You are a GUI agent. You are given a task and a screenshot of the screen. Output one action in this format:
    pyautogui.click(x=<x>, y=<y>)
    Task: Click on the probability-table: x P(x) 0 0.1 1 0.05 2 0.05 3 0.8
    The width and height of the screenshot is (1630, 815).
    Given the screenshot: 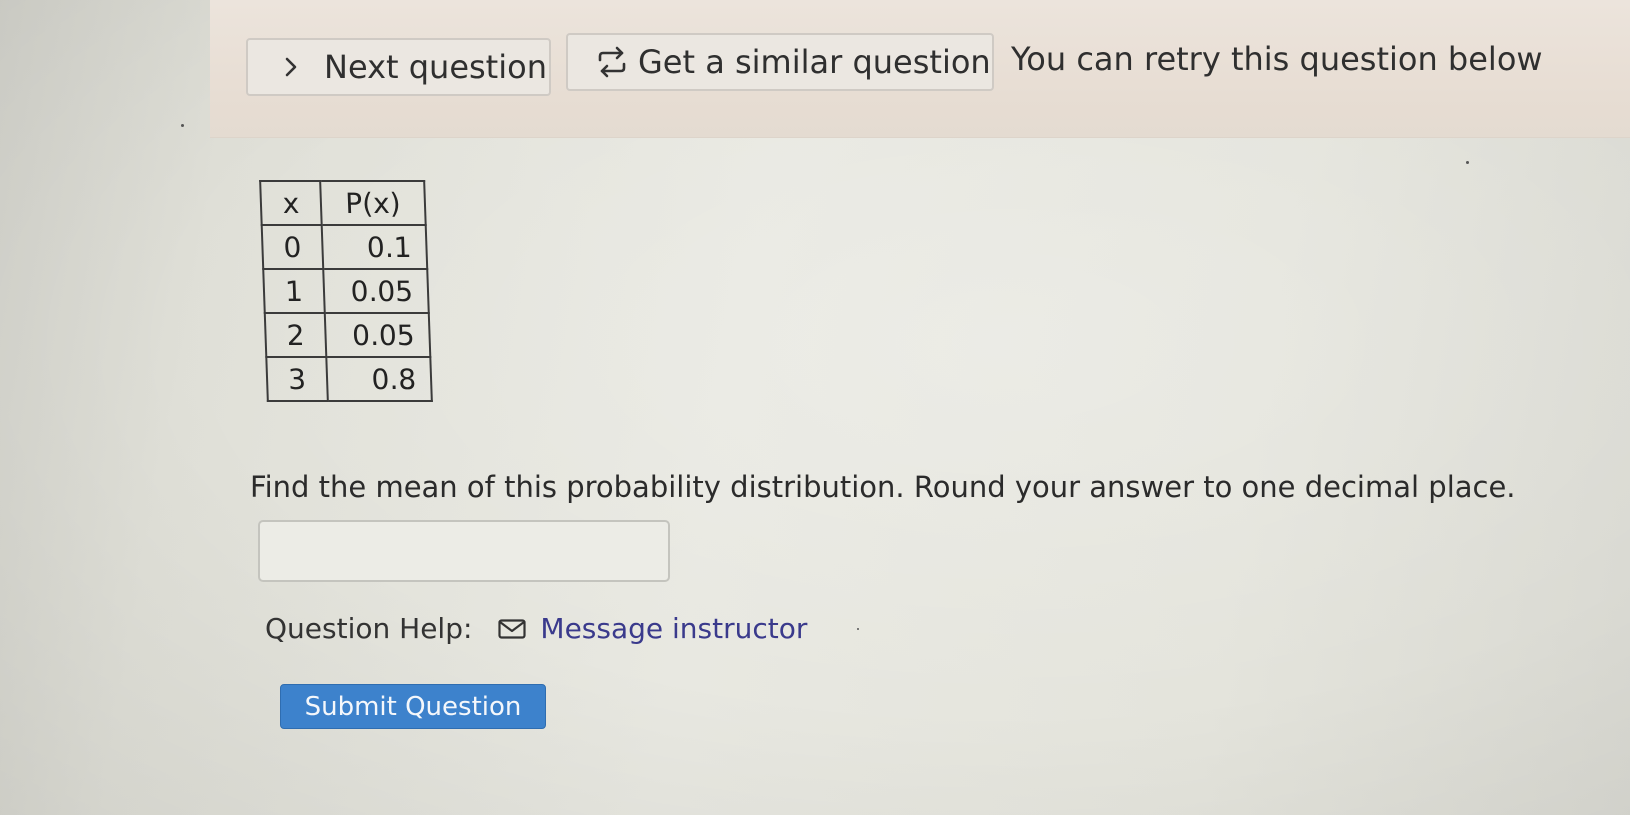 What is the action you would take?
    pyautogui.click(x=346, y=291)
    